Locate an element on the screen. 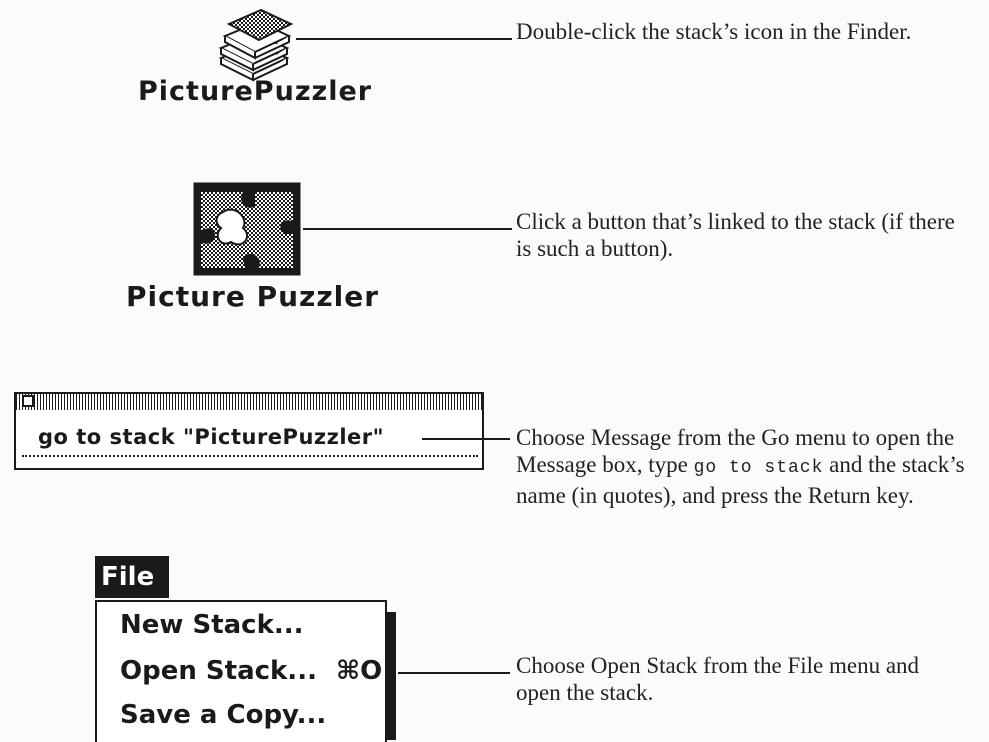  message-box-text: go to stack "PicturePuzzler" is located at coordinates (211, 437).